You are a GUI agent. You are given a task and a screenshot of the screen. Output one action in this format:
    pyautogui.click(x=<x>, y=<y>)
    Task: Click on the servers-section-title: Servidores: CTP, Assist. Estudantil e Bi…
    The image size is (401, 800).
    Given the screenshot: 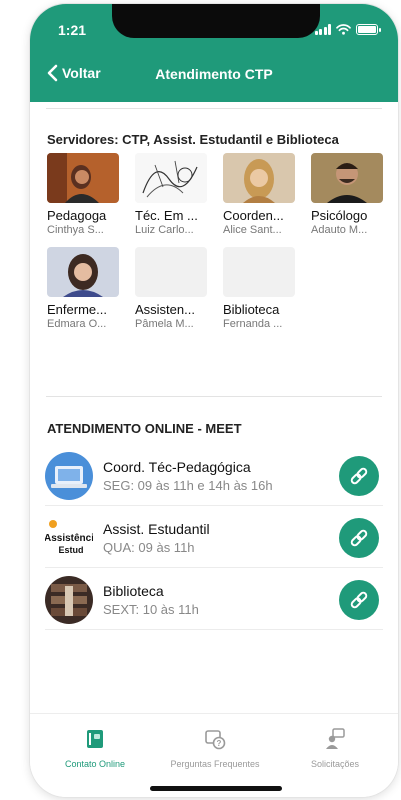 What is the action you would take?
    pyautogui.click(x=193, y=139)
    